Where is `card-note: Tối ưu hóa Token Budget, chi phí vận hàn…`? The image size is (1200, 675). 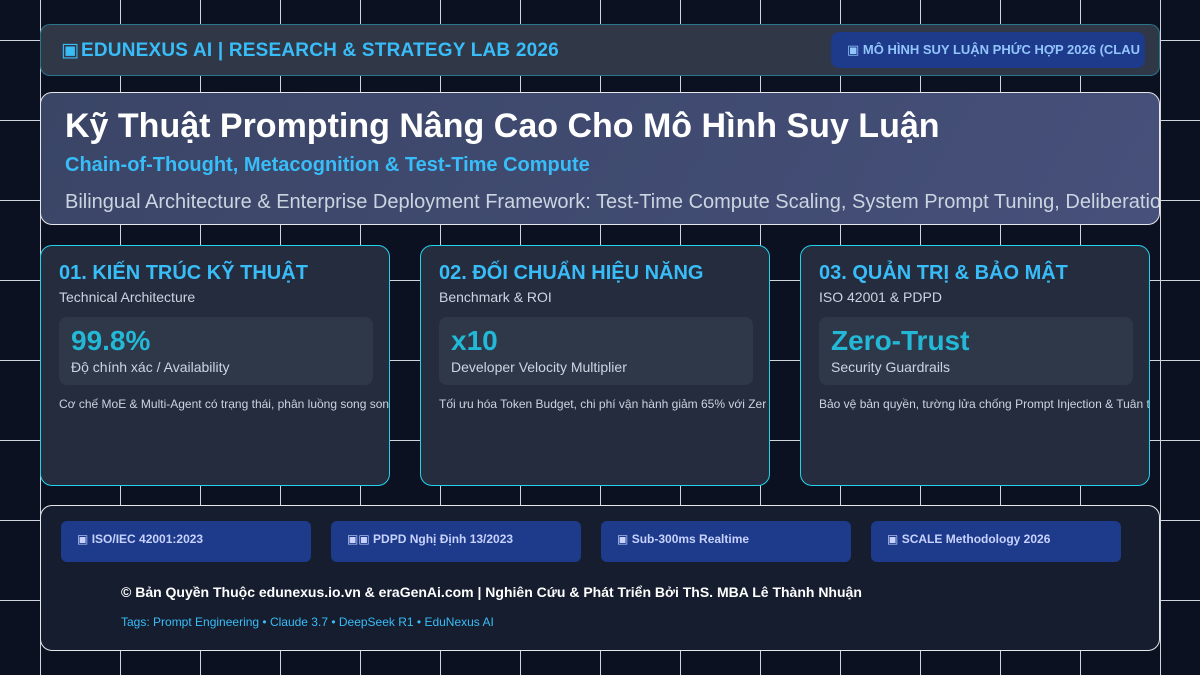
card-note: Tối ưu hóa Token Budget, chi phí vận hàn… is located at coordinates (603, 404).